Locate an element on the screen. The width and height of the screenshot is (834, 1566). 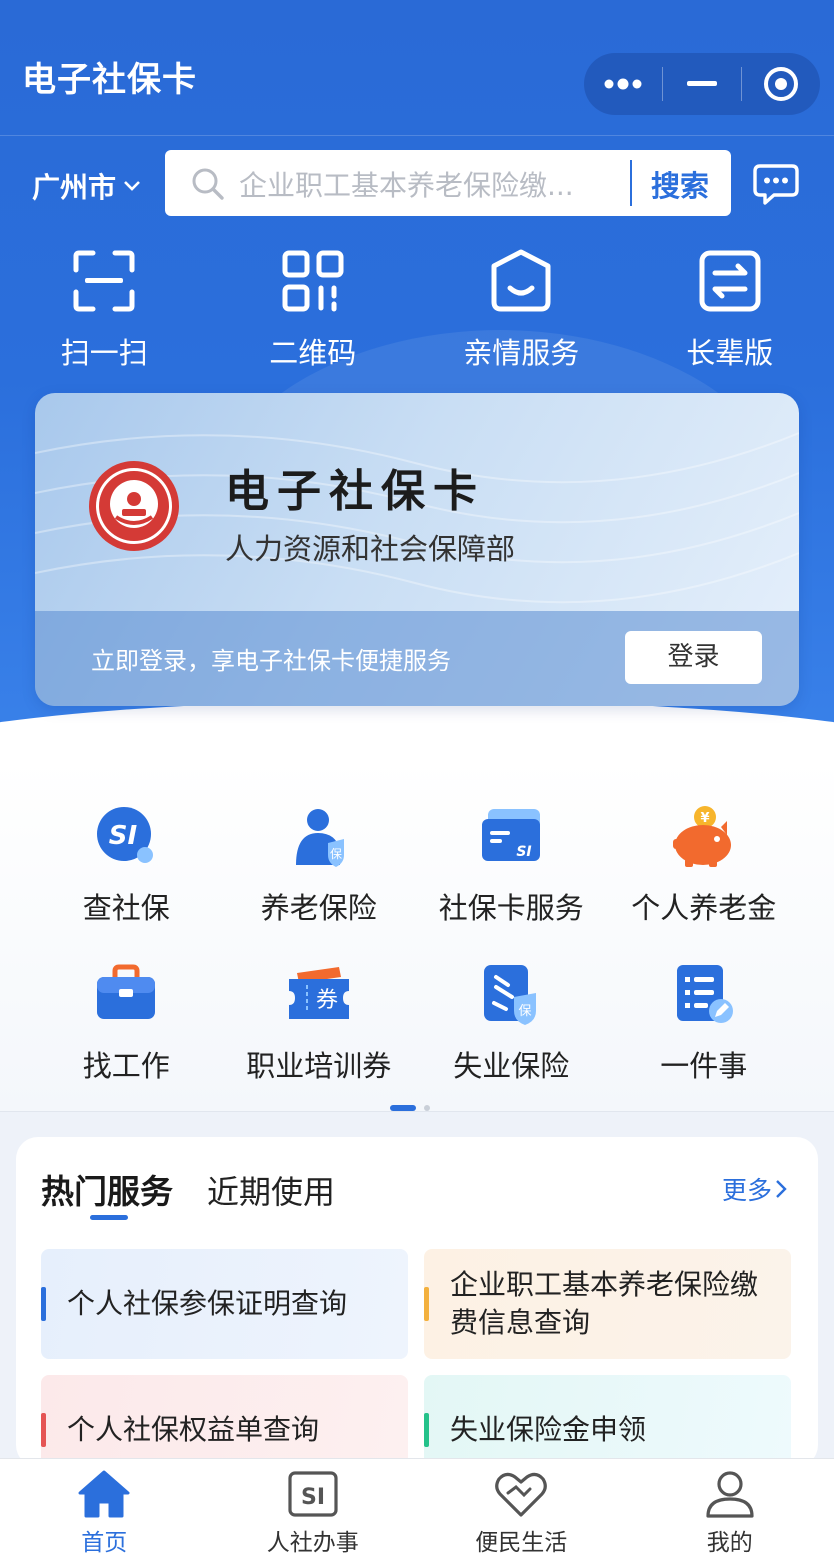
service-training-voucher: 券 职业培训券 is located at coordinates (319, 1042).